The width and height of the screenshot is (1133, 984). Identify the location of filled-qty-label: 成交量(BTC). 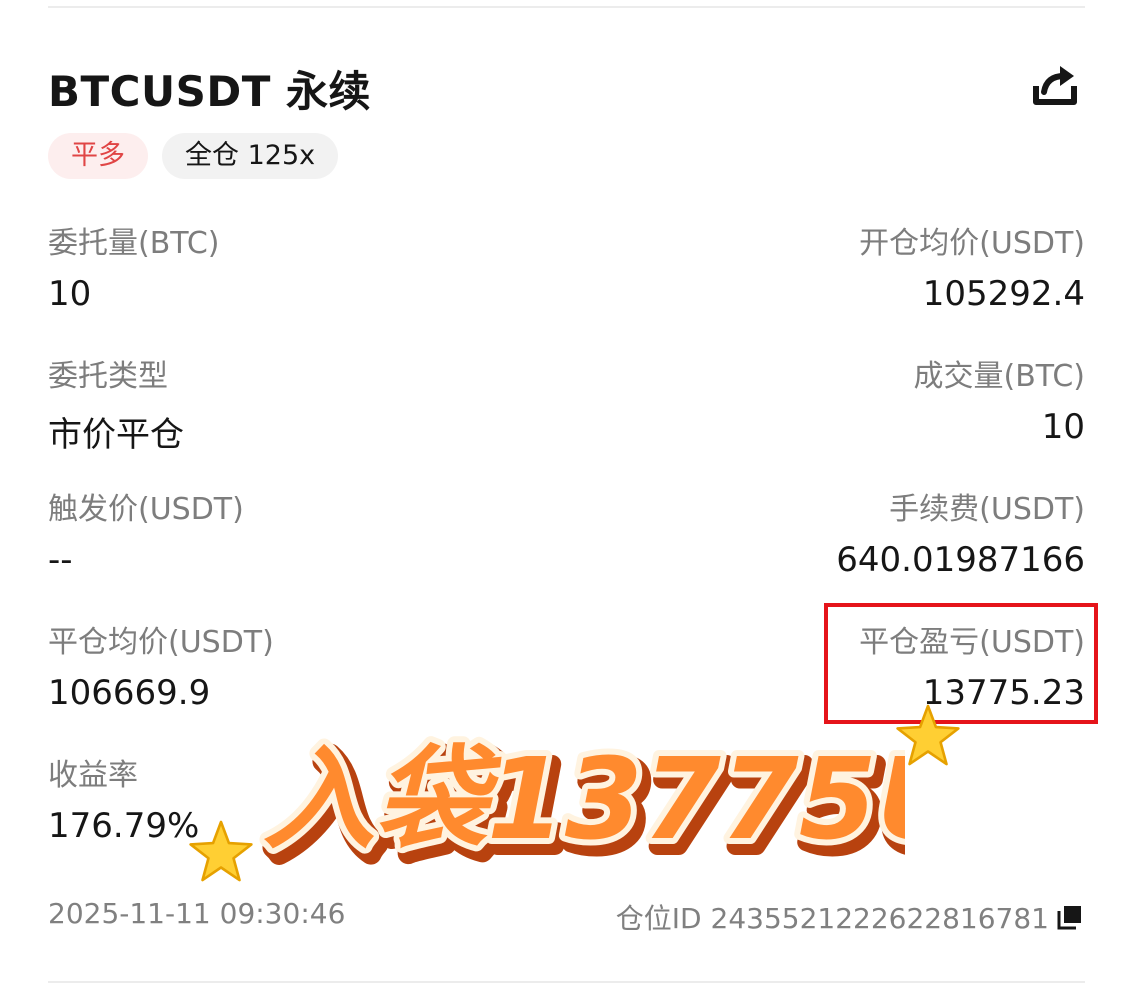
(999, 376).